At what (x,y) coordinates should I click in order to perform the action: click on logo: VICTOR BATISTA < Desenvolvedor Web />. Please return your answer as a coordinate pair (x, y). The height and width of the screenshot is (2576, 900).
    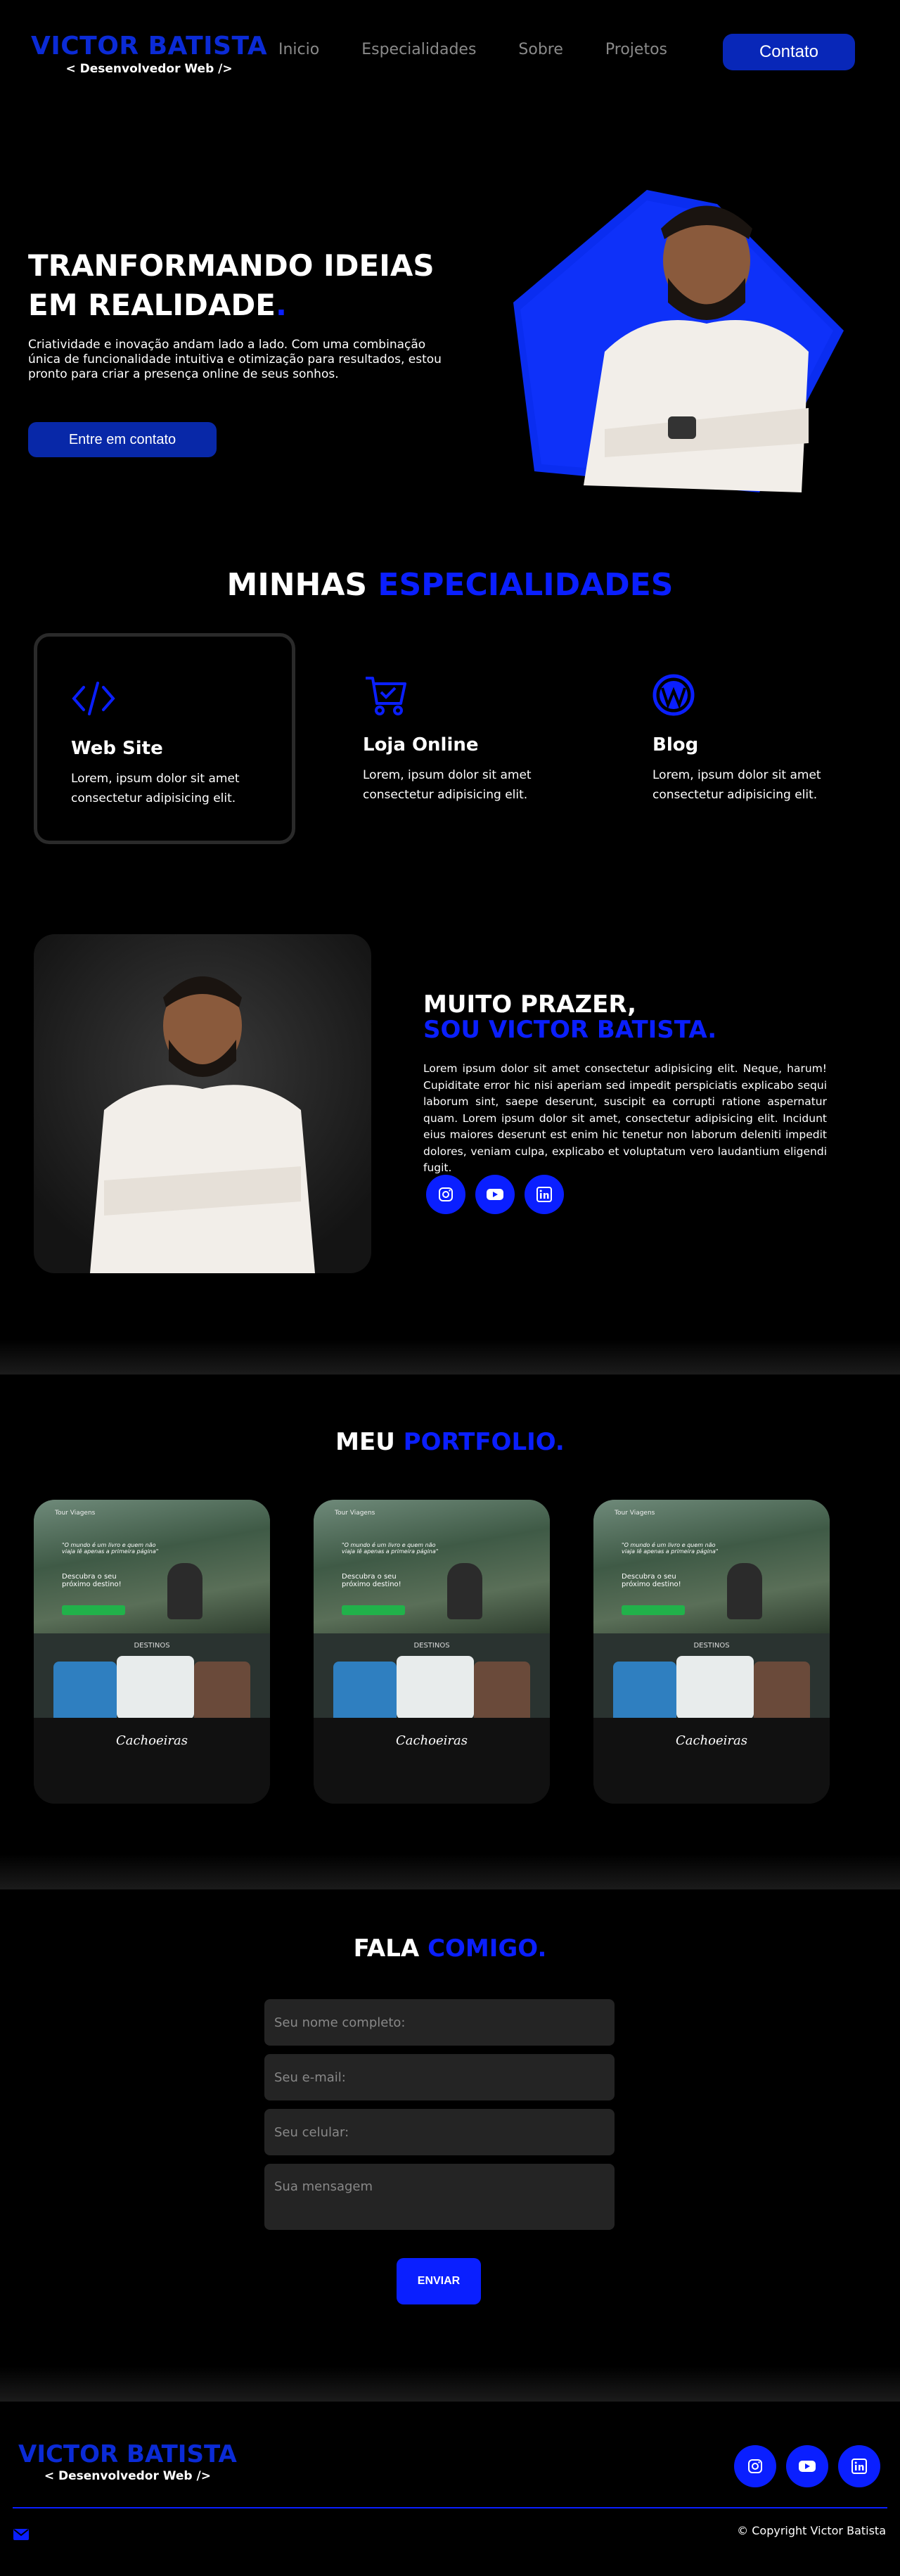
    Looking at the image, I should click on (149, 54).